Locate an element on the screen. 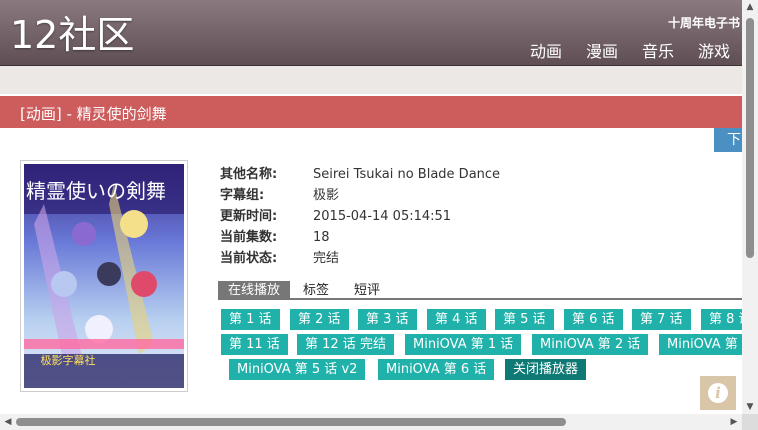  content-tabs: 在线播放 标签 短评 is located at coordinates (480, 290).